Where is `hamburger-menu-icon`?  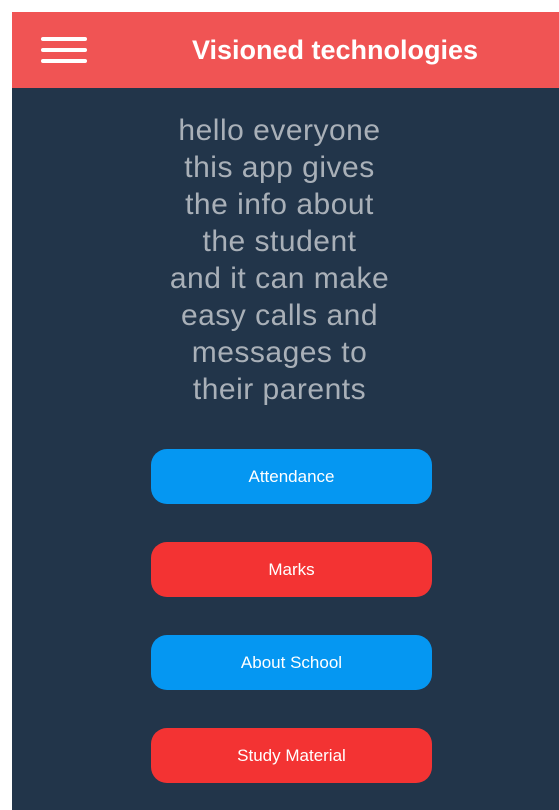
hamburger-menu-icon is located at coordinates (62, 50).